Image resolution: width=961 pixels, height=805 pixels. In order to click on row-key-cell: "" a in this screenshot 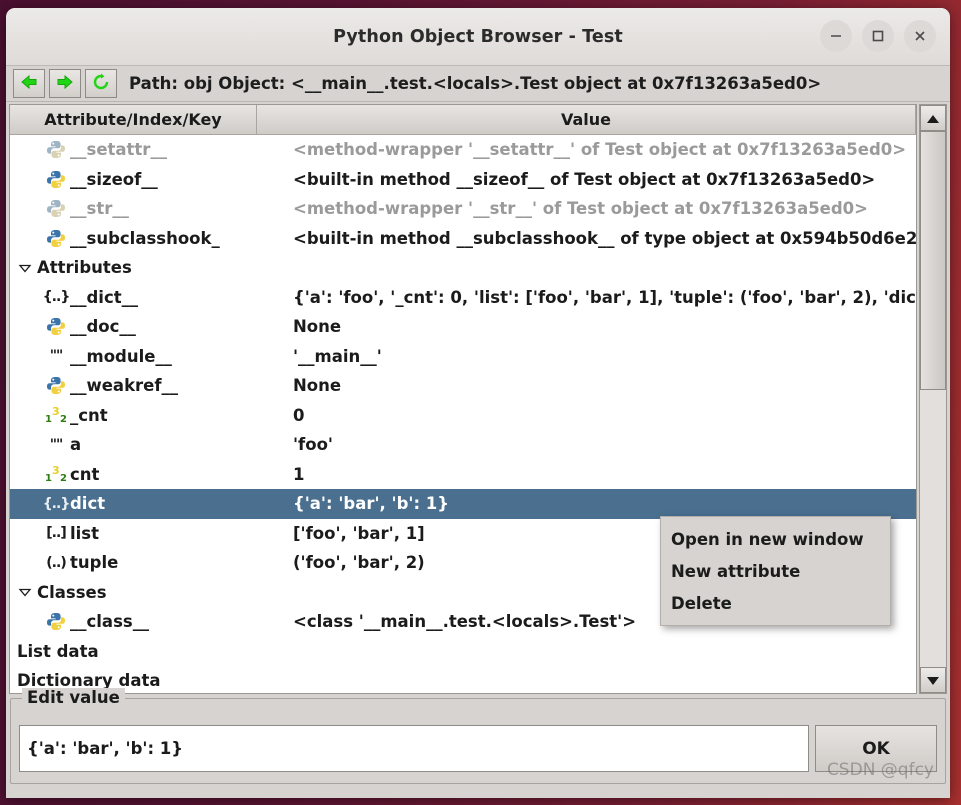, I will do `click(149, 445)`.